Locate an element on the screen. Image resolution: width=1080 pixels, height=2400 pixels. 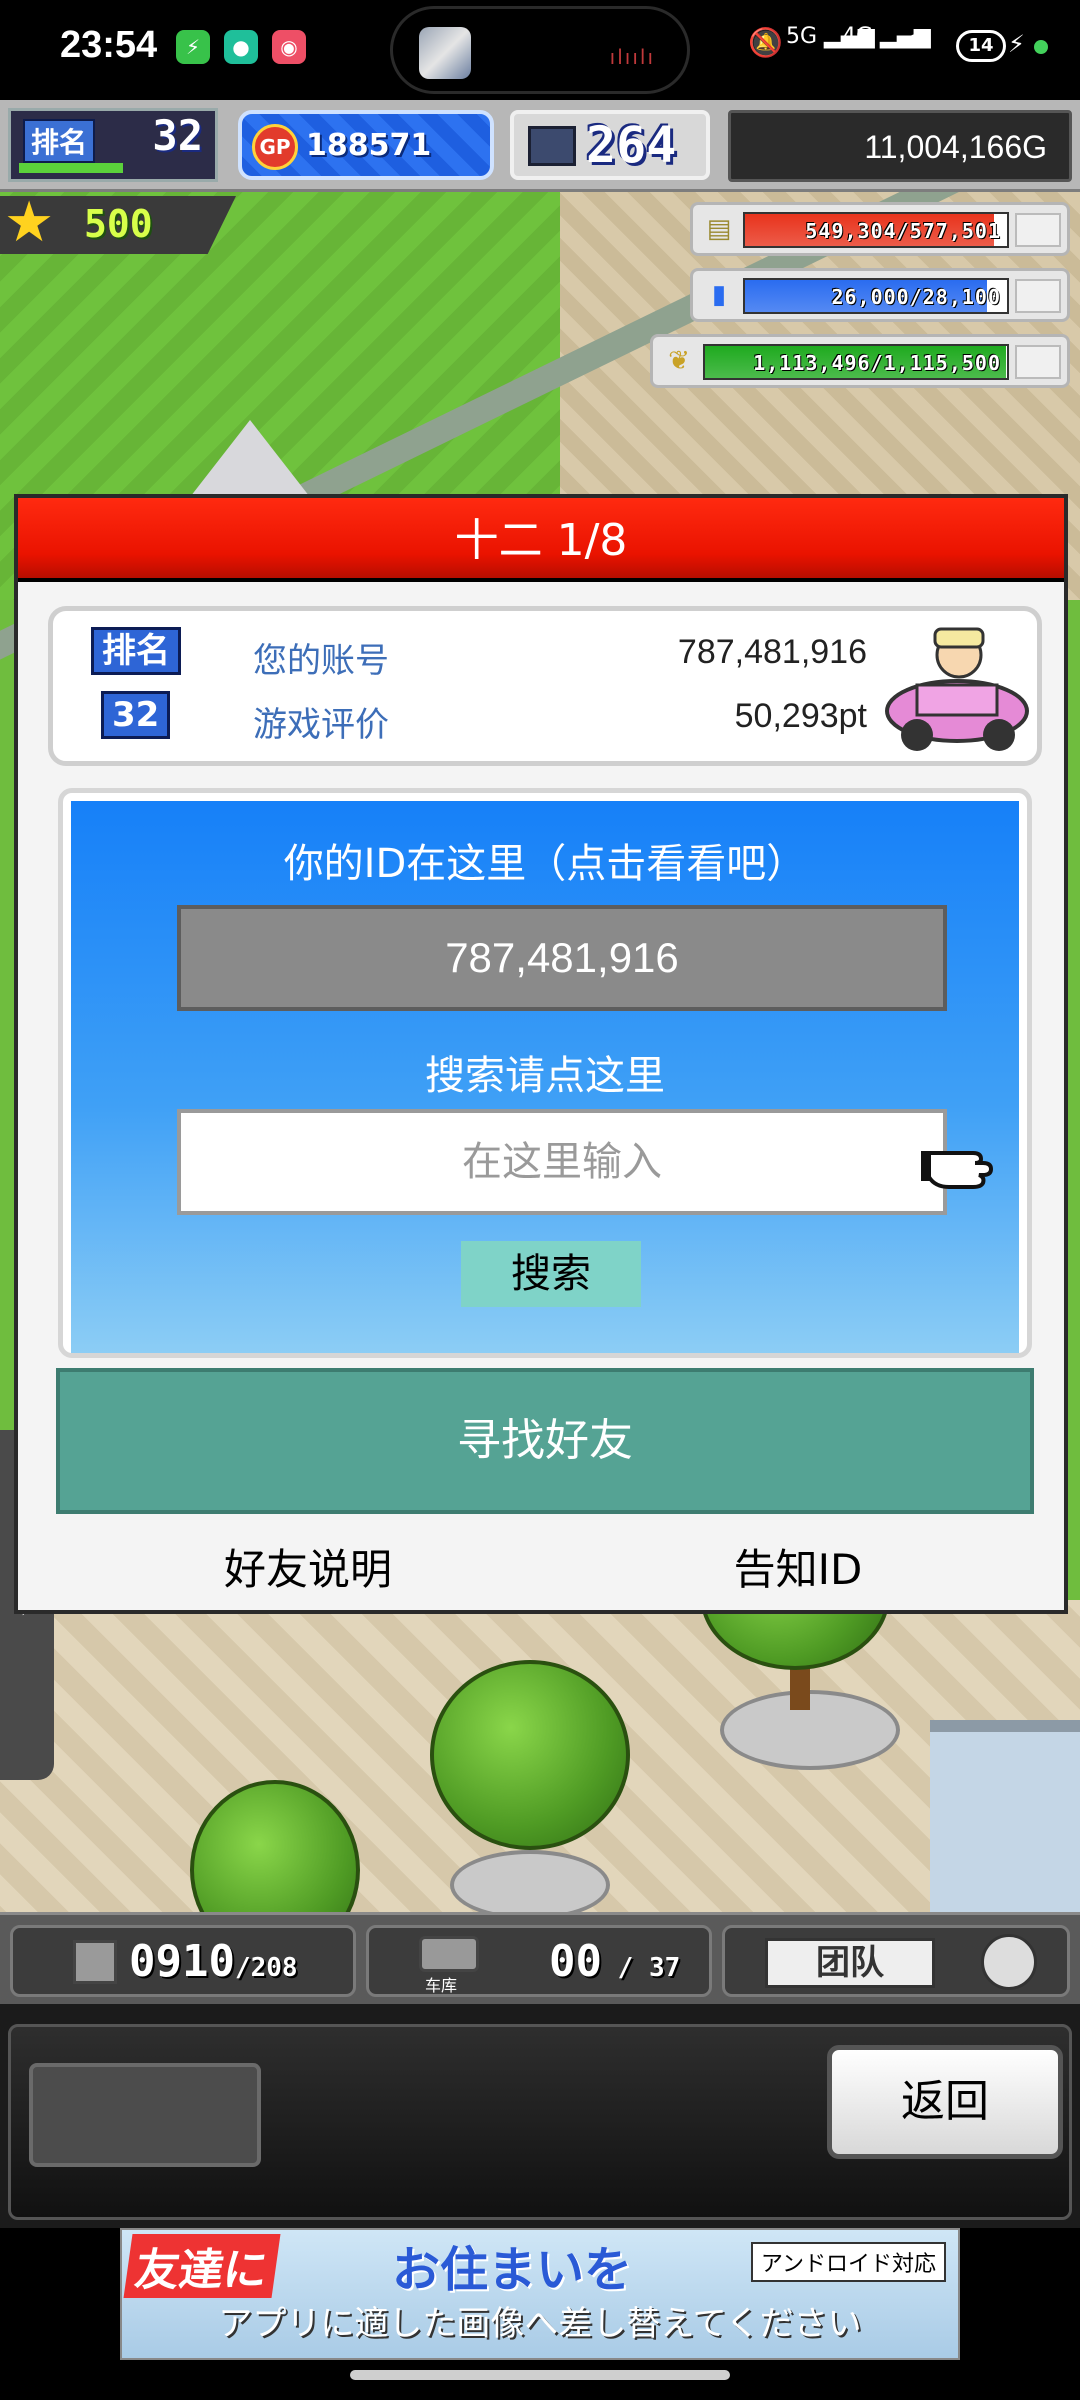
star-icon: ★ is located at coordinates (29, 222).